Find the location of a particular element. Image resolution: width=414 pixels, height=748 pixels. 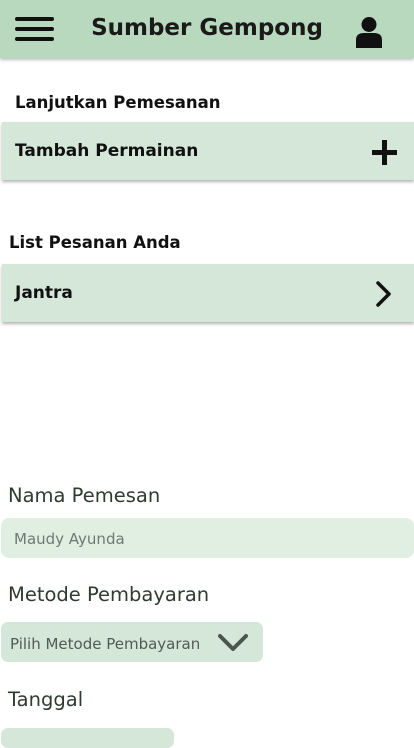

user-icon is located at coordinates (369, 32).